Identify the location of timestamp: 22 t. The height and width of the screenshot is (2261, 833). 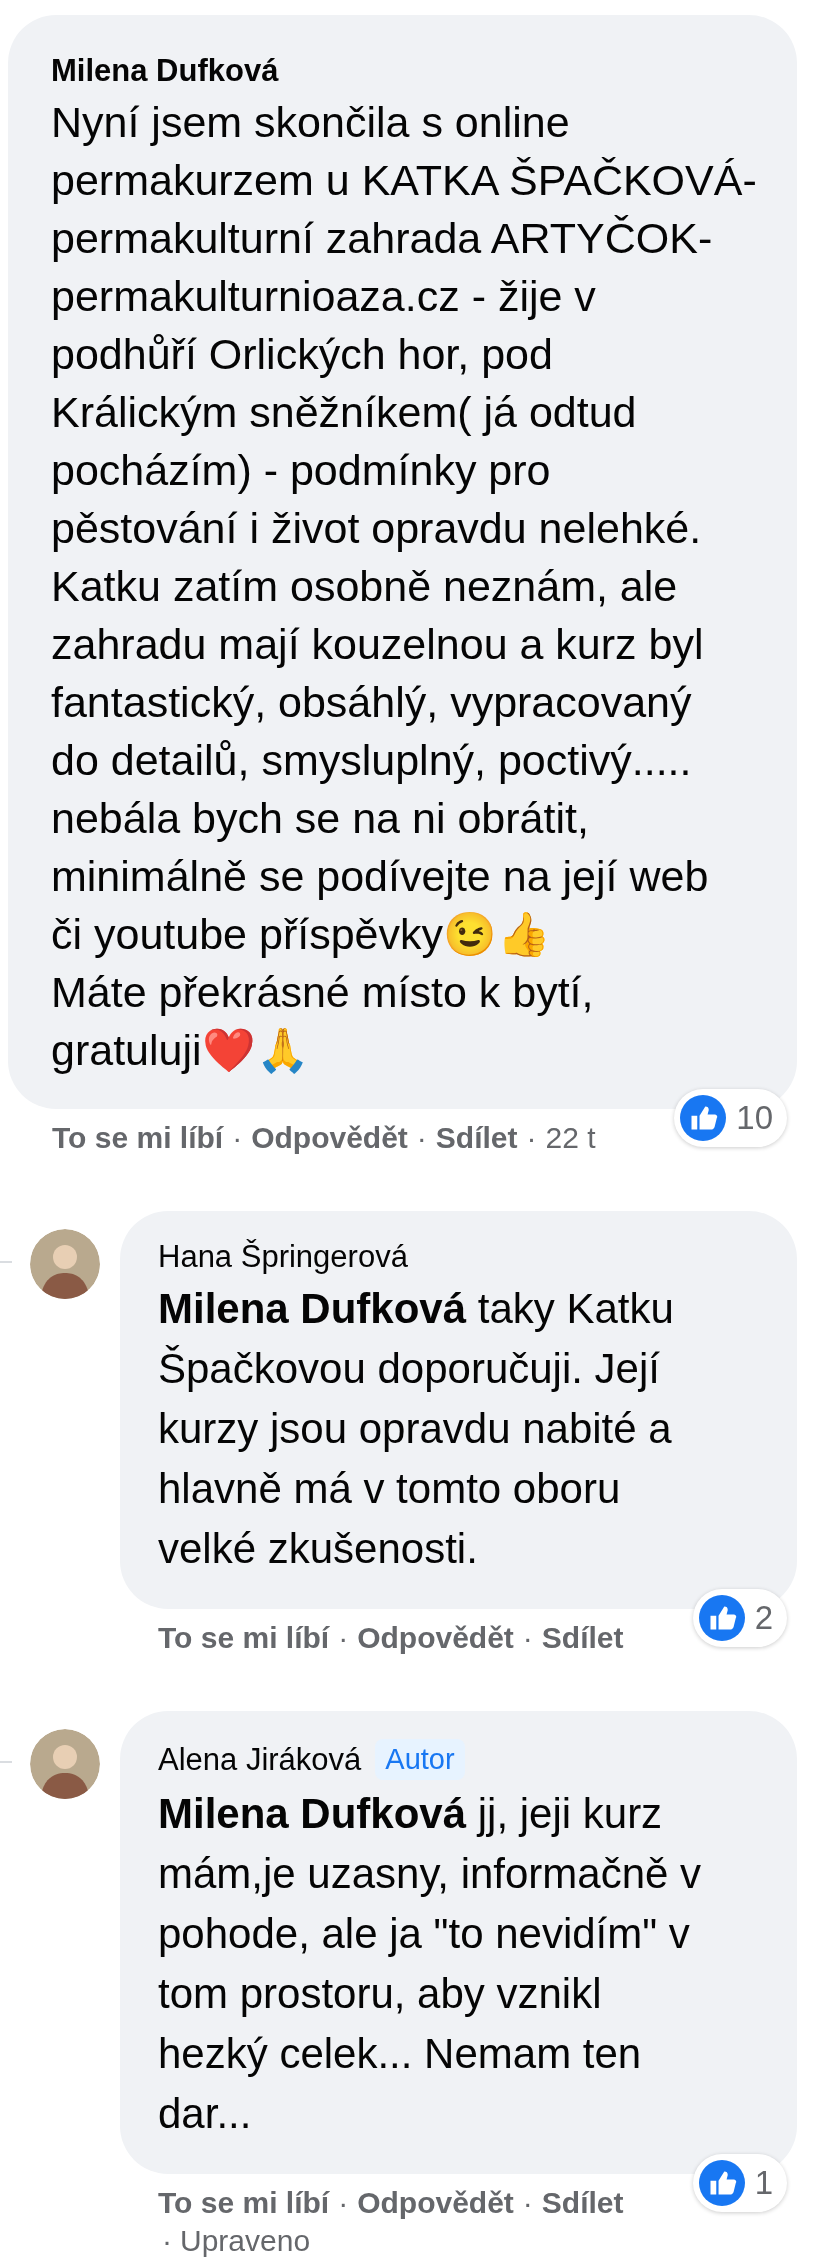
(570, 1138).